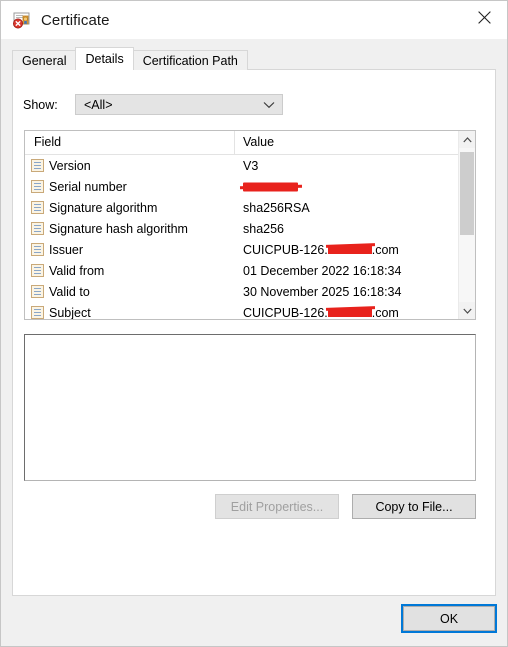  I want to click on chevron-down-icon, so click(269, 105).